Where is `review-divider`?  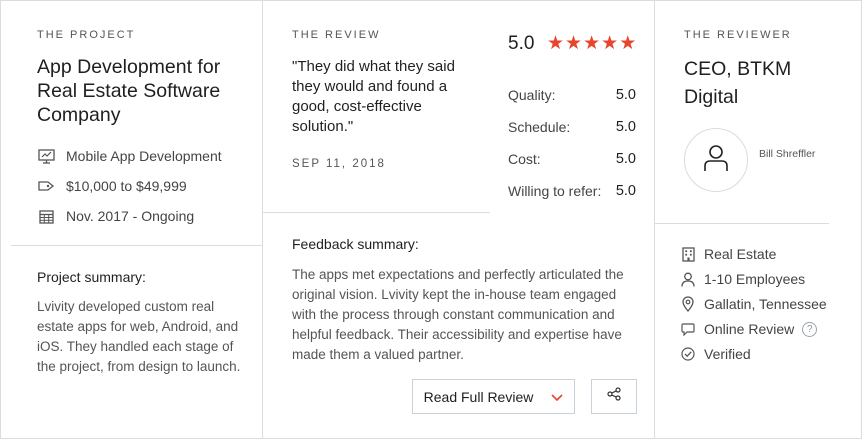 review-divider is located at coordinates (376, 212).